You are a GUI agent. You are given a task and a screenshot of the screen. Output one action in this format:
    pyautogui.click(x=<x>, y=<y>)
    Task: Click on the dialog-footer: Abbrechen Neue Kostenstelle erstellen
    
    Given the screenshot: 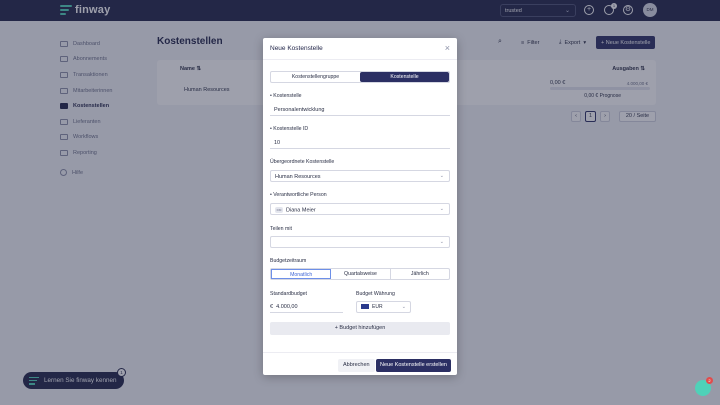 What is the action you would take?
    pyautogui.click(x=360, y=363)
    